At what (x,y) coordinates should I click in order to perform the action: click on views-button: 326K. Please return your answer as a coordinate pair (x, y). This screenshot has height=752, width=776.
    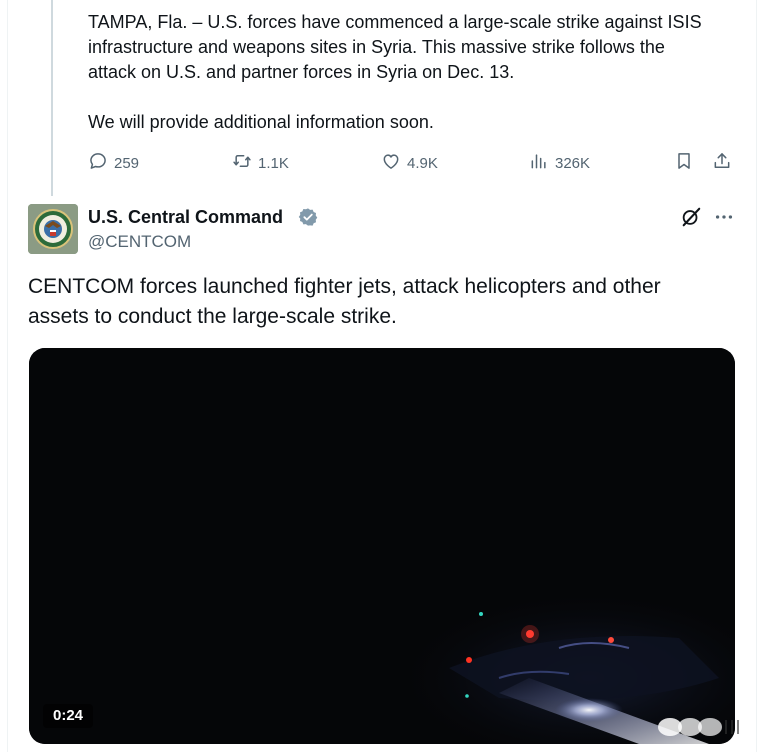
    Looking at the image, I should click on (559, 163).